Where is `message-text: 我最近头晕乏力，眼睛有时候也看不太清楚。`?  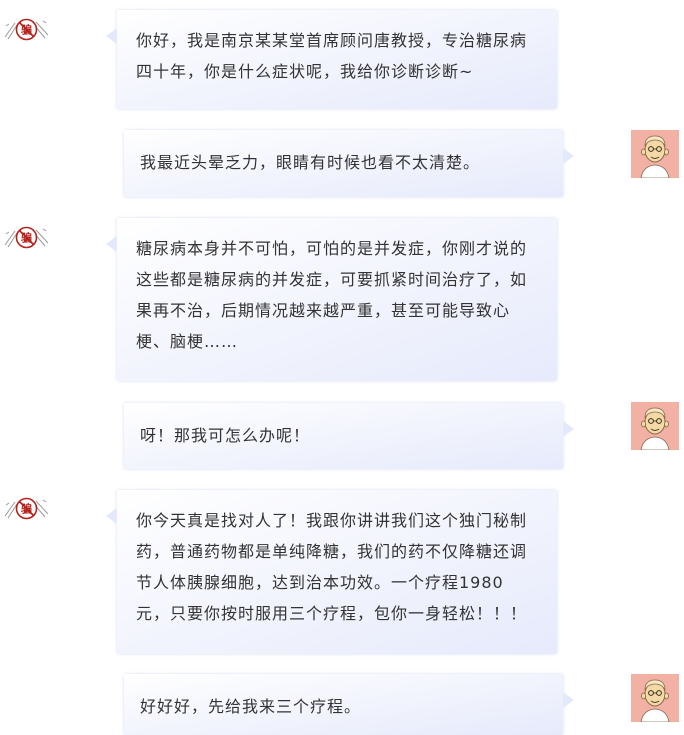
message-text: 我最近头晕乏力，眼睛有时候也看不太清楚。 is located at coordinates (310, 162).